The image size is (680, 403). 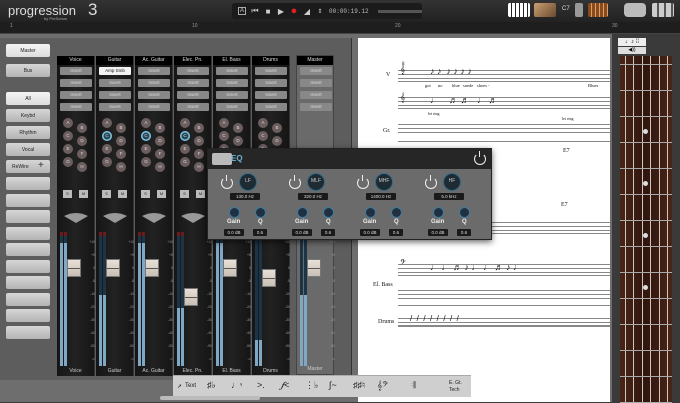 I want to click on track-sublabel: Tech, so click(x=454, y=390).